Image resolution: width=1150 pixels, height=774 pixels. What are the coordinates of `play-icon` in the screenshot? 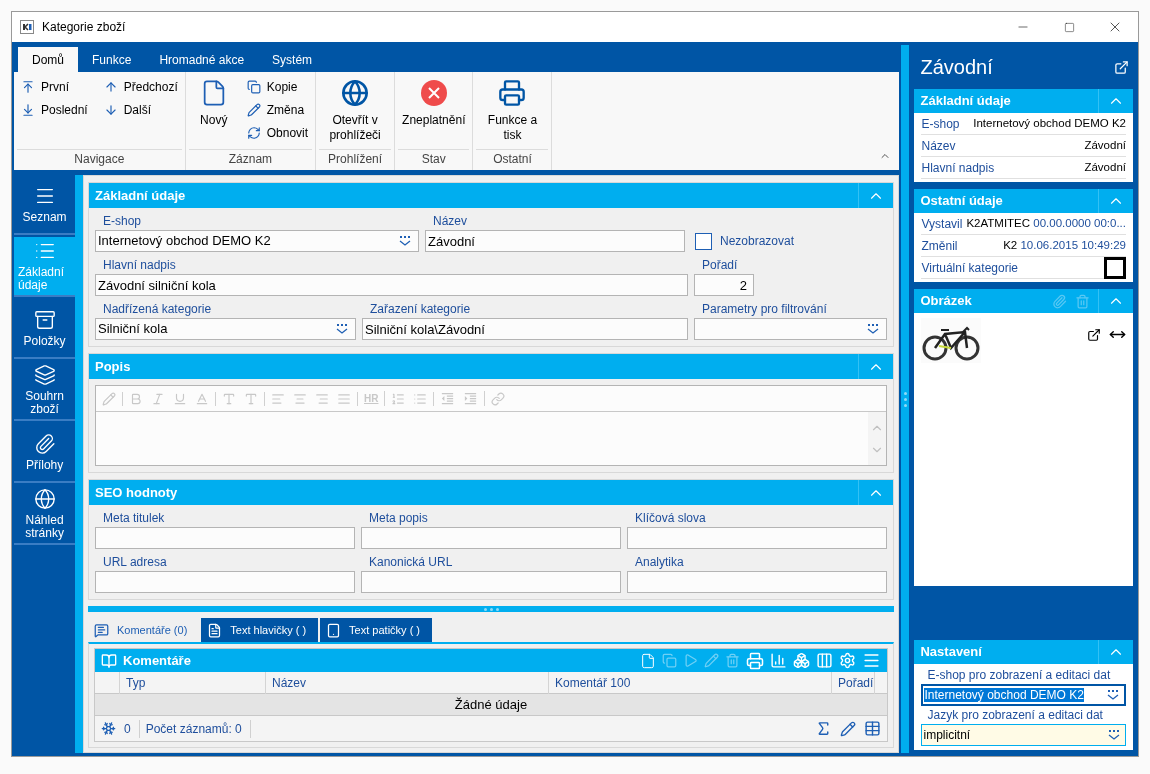 It's located at (690, 660).